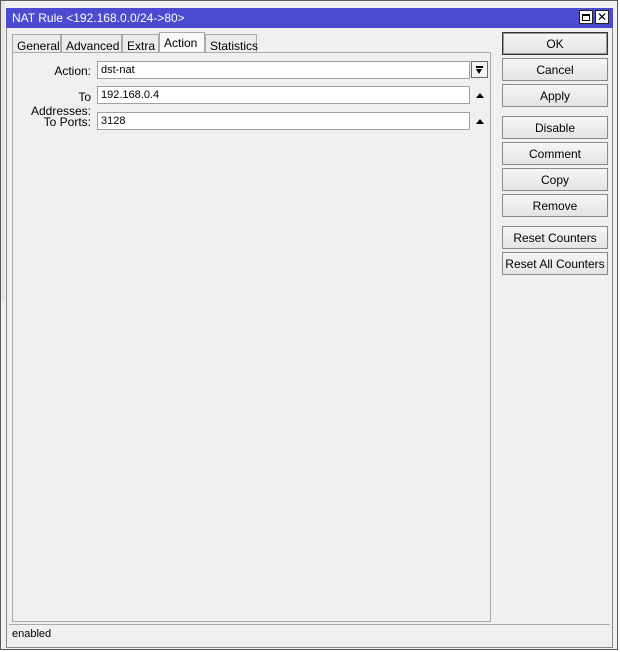 This screenshot has width=620, height=652. Describe the element at coordinates (67, 122) in the screenshot. I see `to-ports-label: To Ports:` at that location.